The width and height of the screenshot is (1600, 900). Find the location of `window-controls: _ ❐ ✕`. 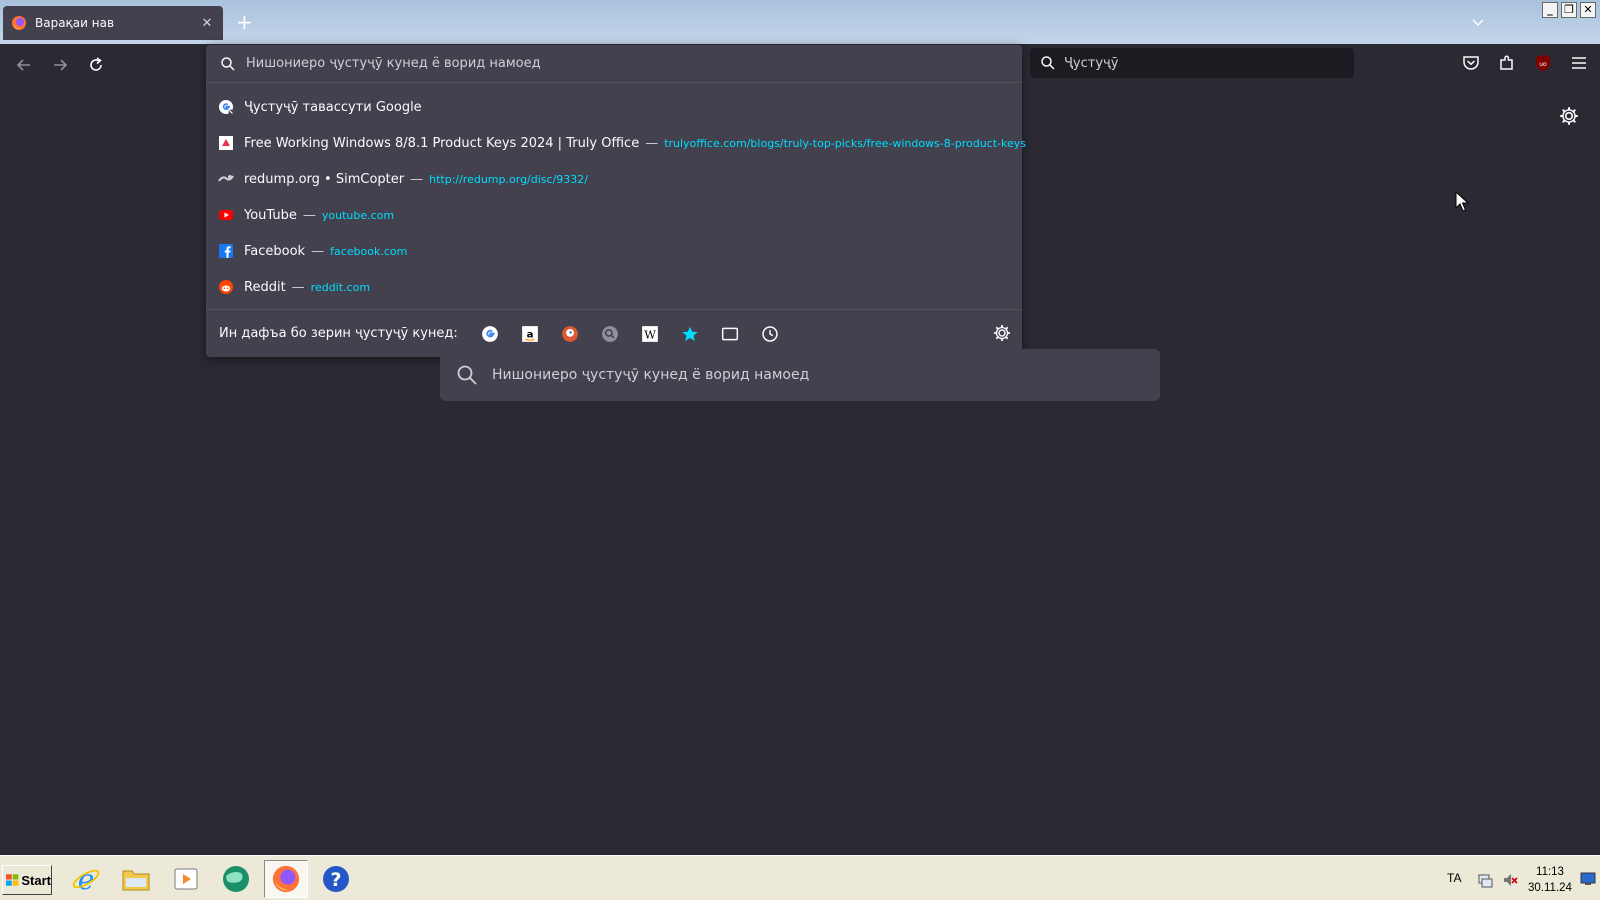

window-controls: _ ❐ ✕ is located at coordinates (1569, 10).